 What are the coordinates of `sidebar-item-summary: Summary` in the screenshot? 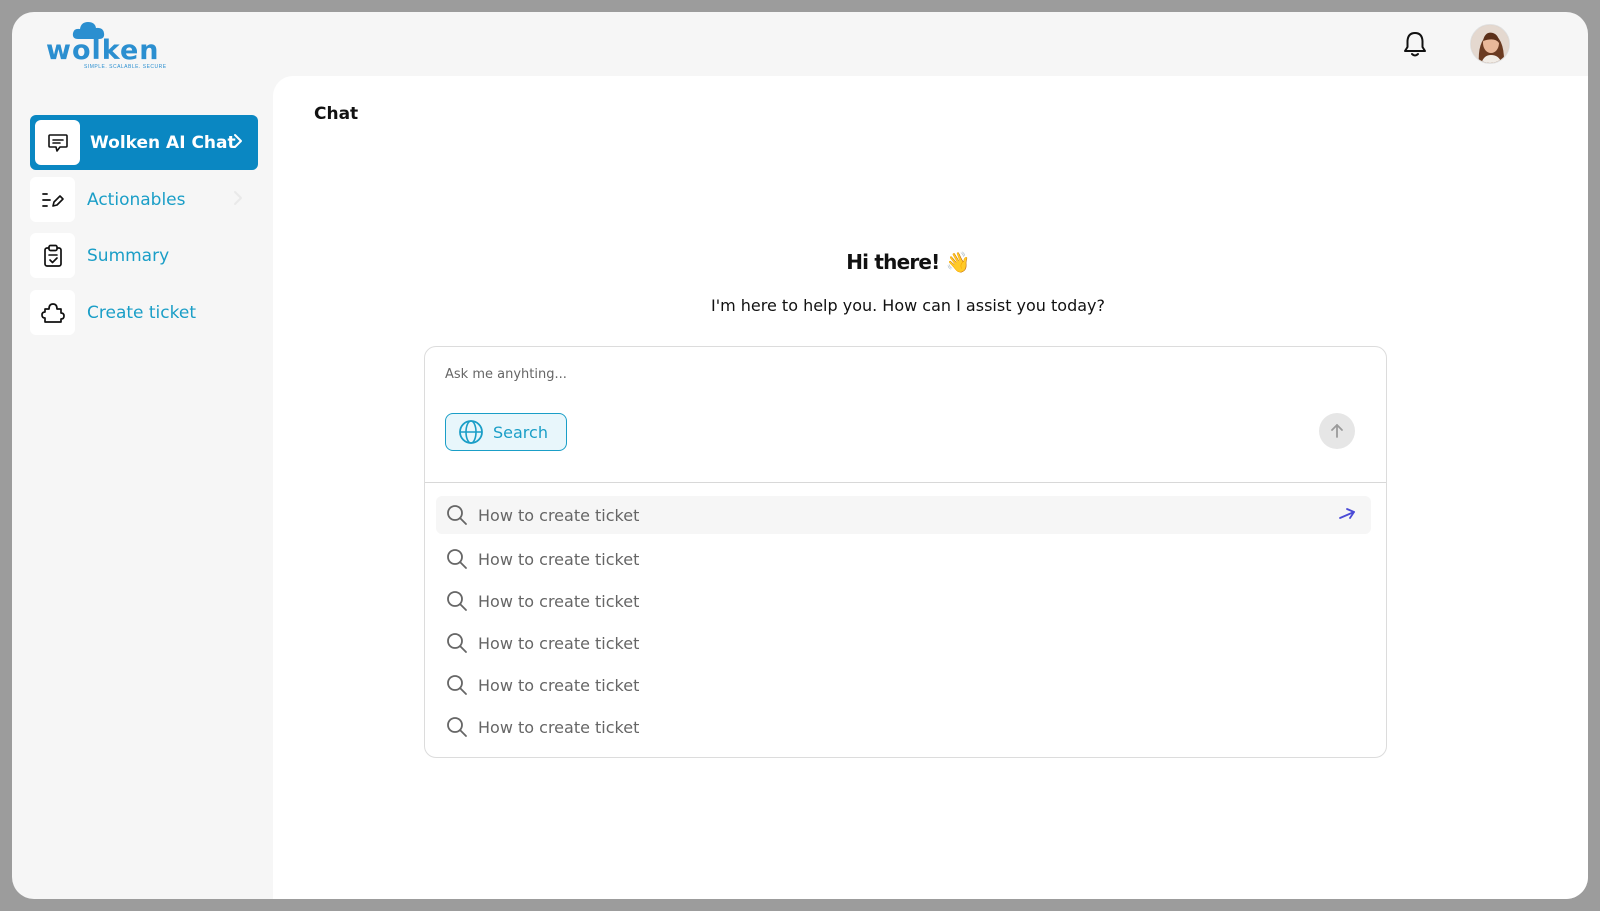 It's located at (144, 255).